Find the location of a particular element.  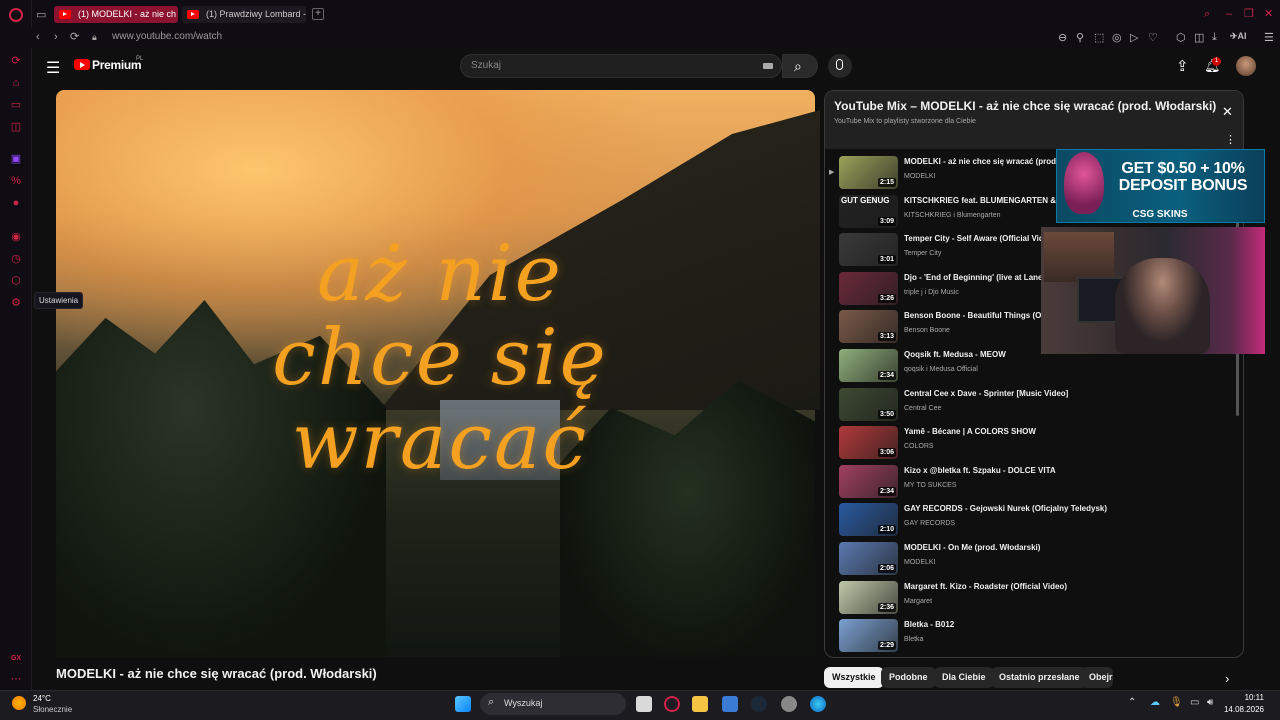

upload-icon: ⇪ is located at coordinates (1182, 66).